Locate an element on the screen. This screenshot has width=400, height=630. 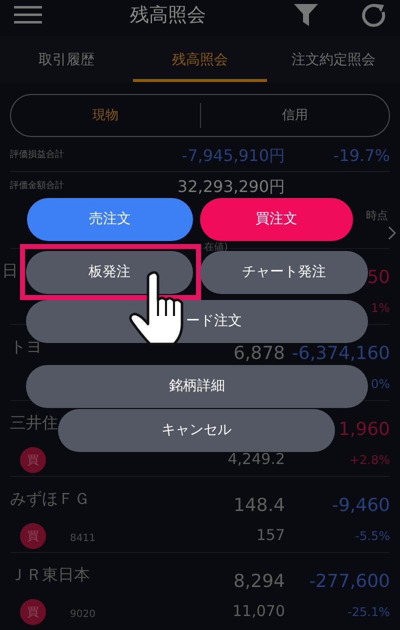
stock-name: みずほＦＧ is located at coordinates (50, 498).